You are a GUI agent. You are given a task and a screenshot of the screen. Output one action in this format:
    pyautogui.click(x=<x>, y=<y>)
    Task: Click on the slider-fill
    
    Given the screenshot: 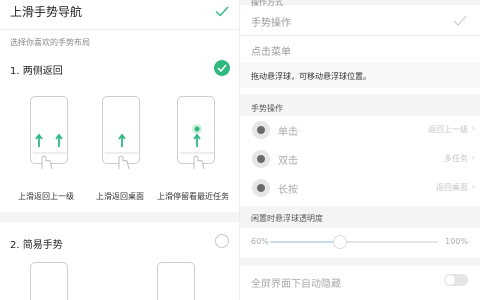 What is the action you would take?
    pyautogui.click(x=305, y=242)
    